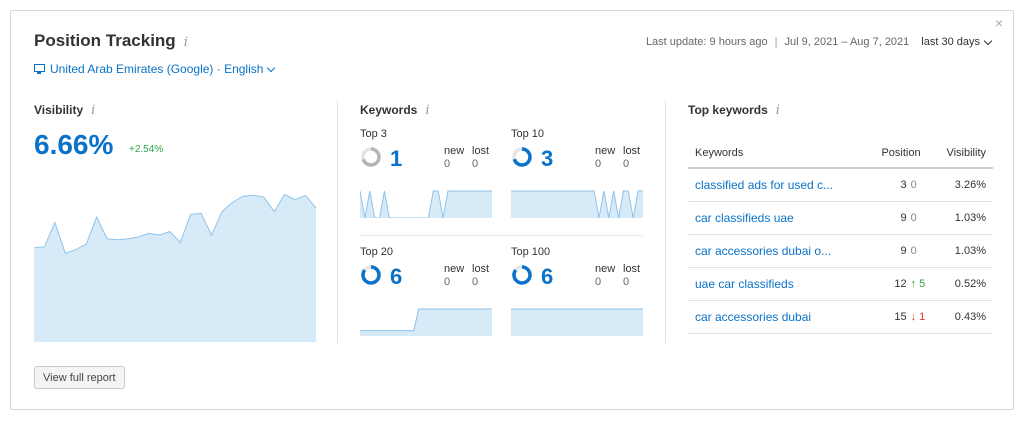  Describe the element at coordinates (777, 317) in the screenshot. I see `keyword-link: car accessories dubai` at that location.